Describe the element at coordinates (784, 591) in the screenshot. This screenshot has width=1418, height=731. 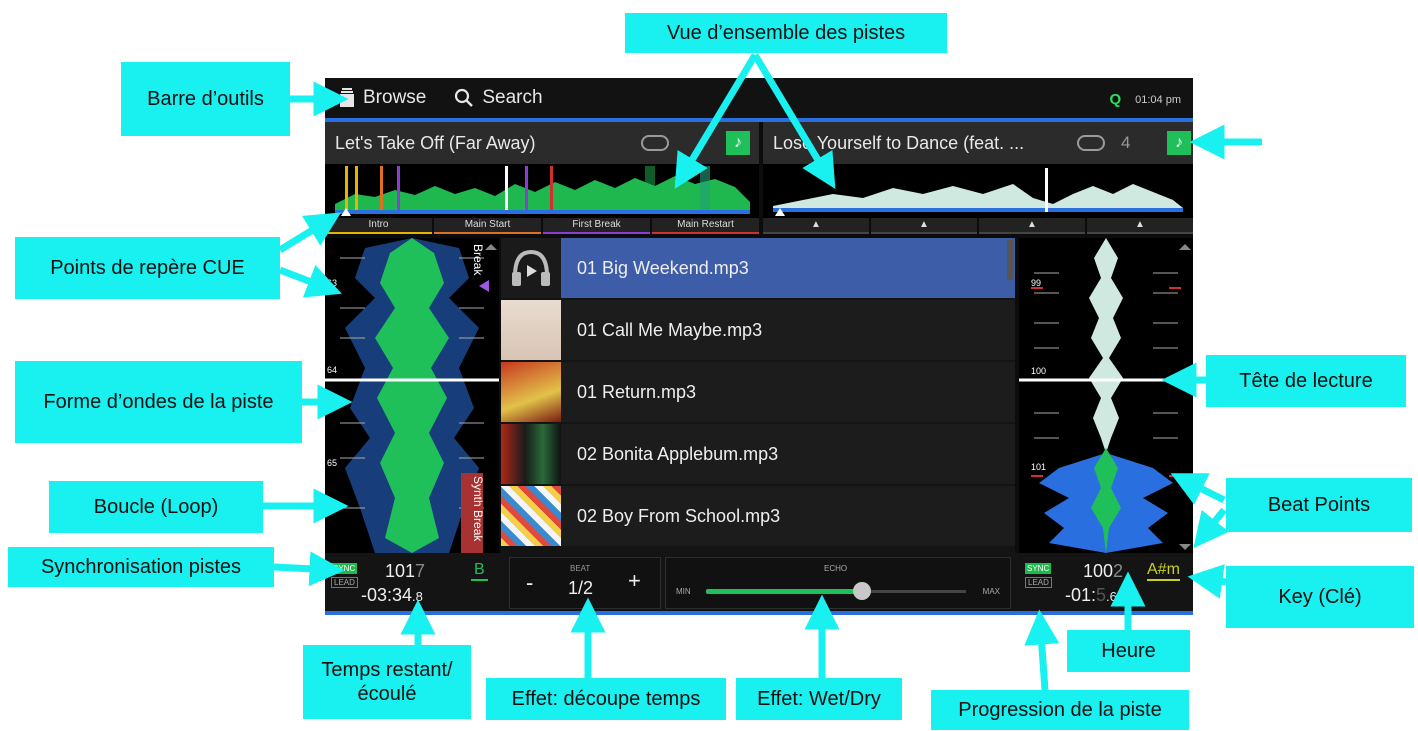
I see `wet-dry-fill` at that location.